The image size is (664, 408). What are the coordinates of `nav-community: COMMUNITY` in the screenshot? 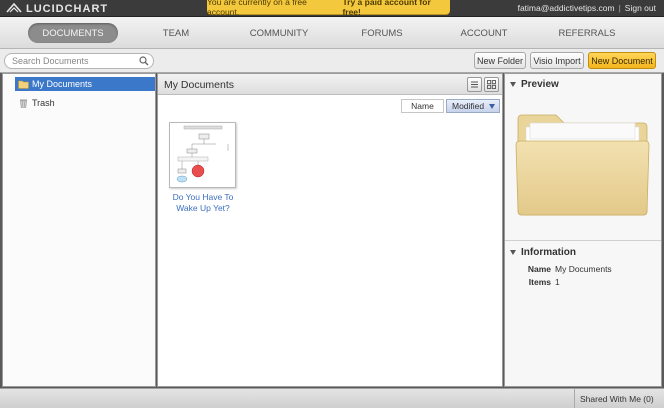 It's located at (279, 33).